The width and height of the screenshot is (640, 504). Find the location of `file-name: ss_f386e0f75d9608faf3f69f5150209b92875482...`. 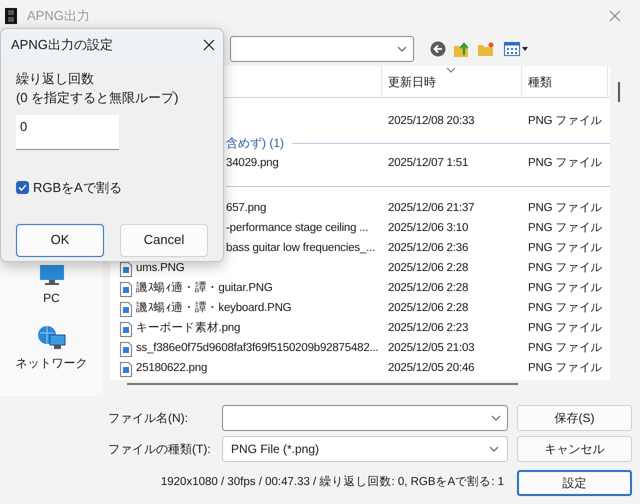

file-name: ss_f386e0f75d9608faf3f69f5150209b92875482... is located at coordinates (257, 349).